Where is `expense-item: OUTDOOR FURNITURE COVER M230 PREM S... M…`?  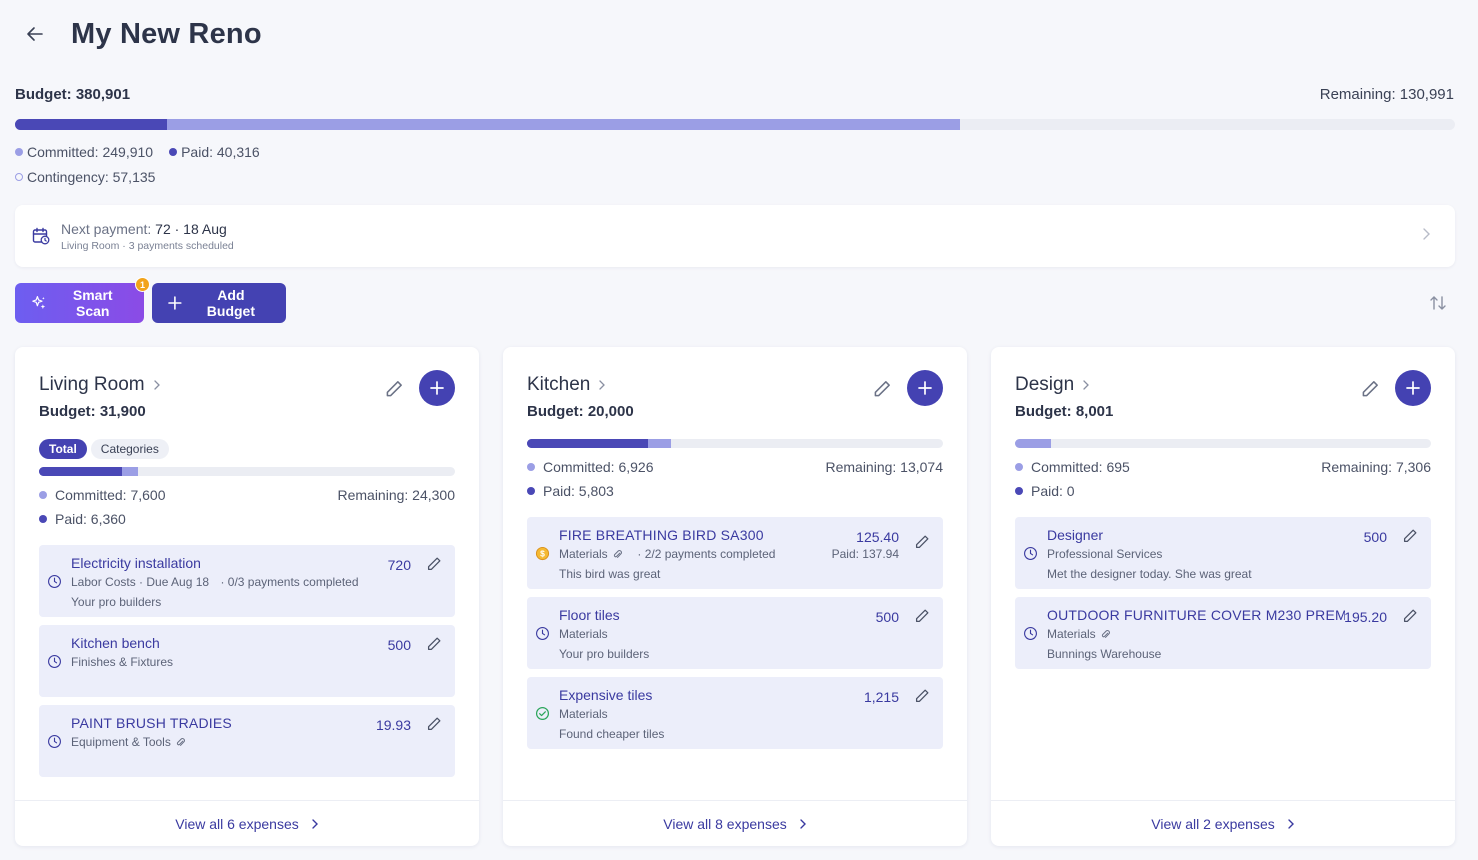 expense-item: OUTDOOR FURNITURE COVER M230 PREM S... M… is located at coordinates (1223, 633).